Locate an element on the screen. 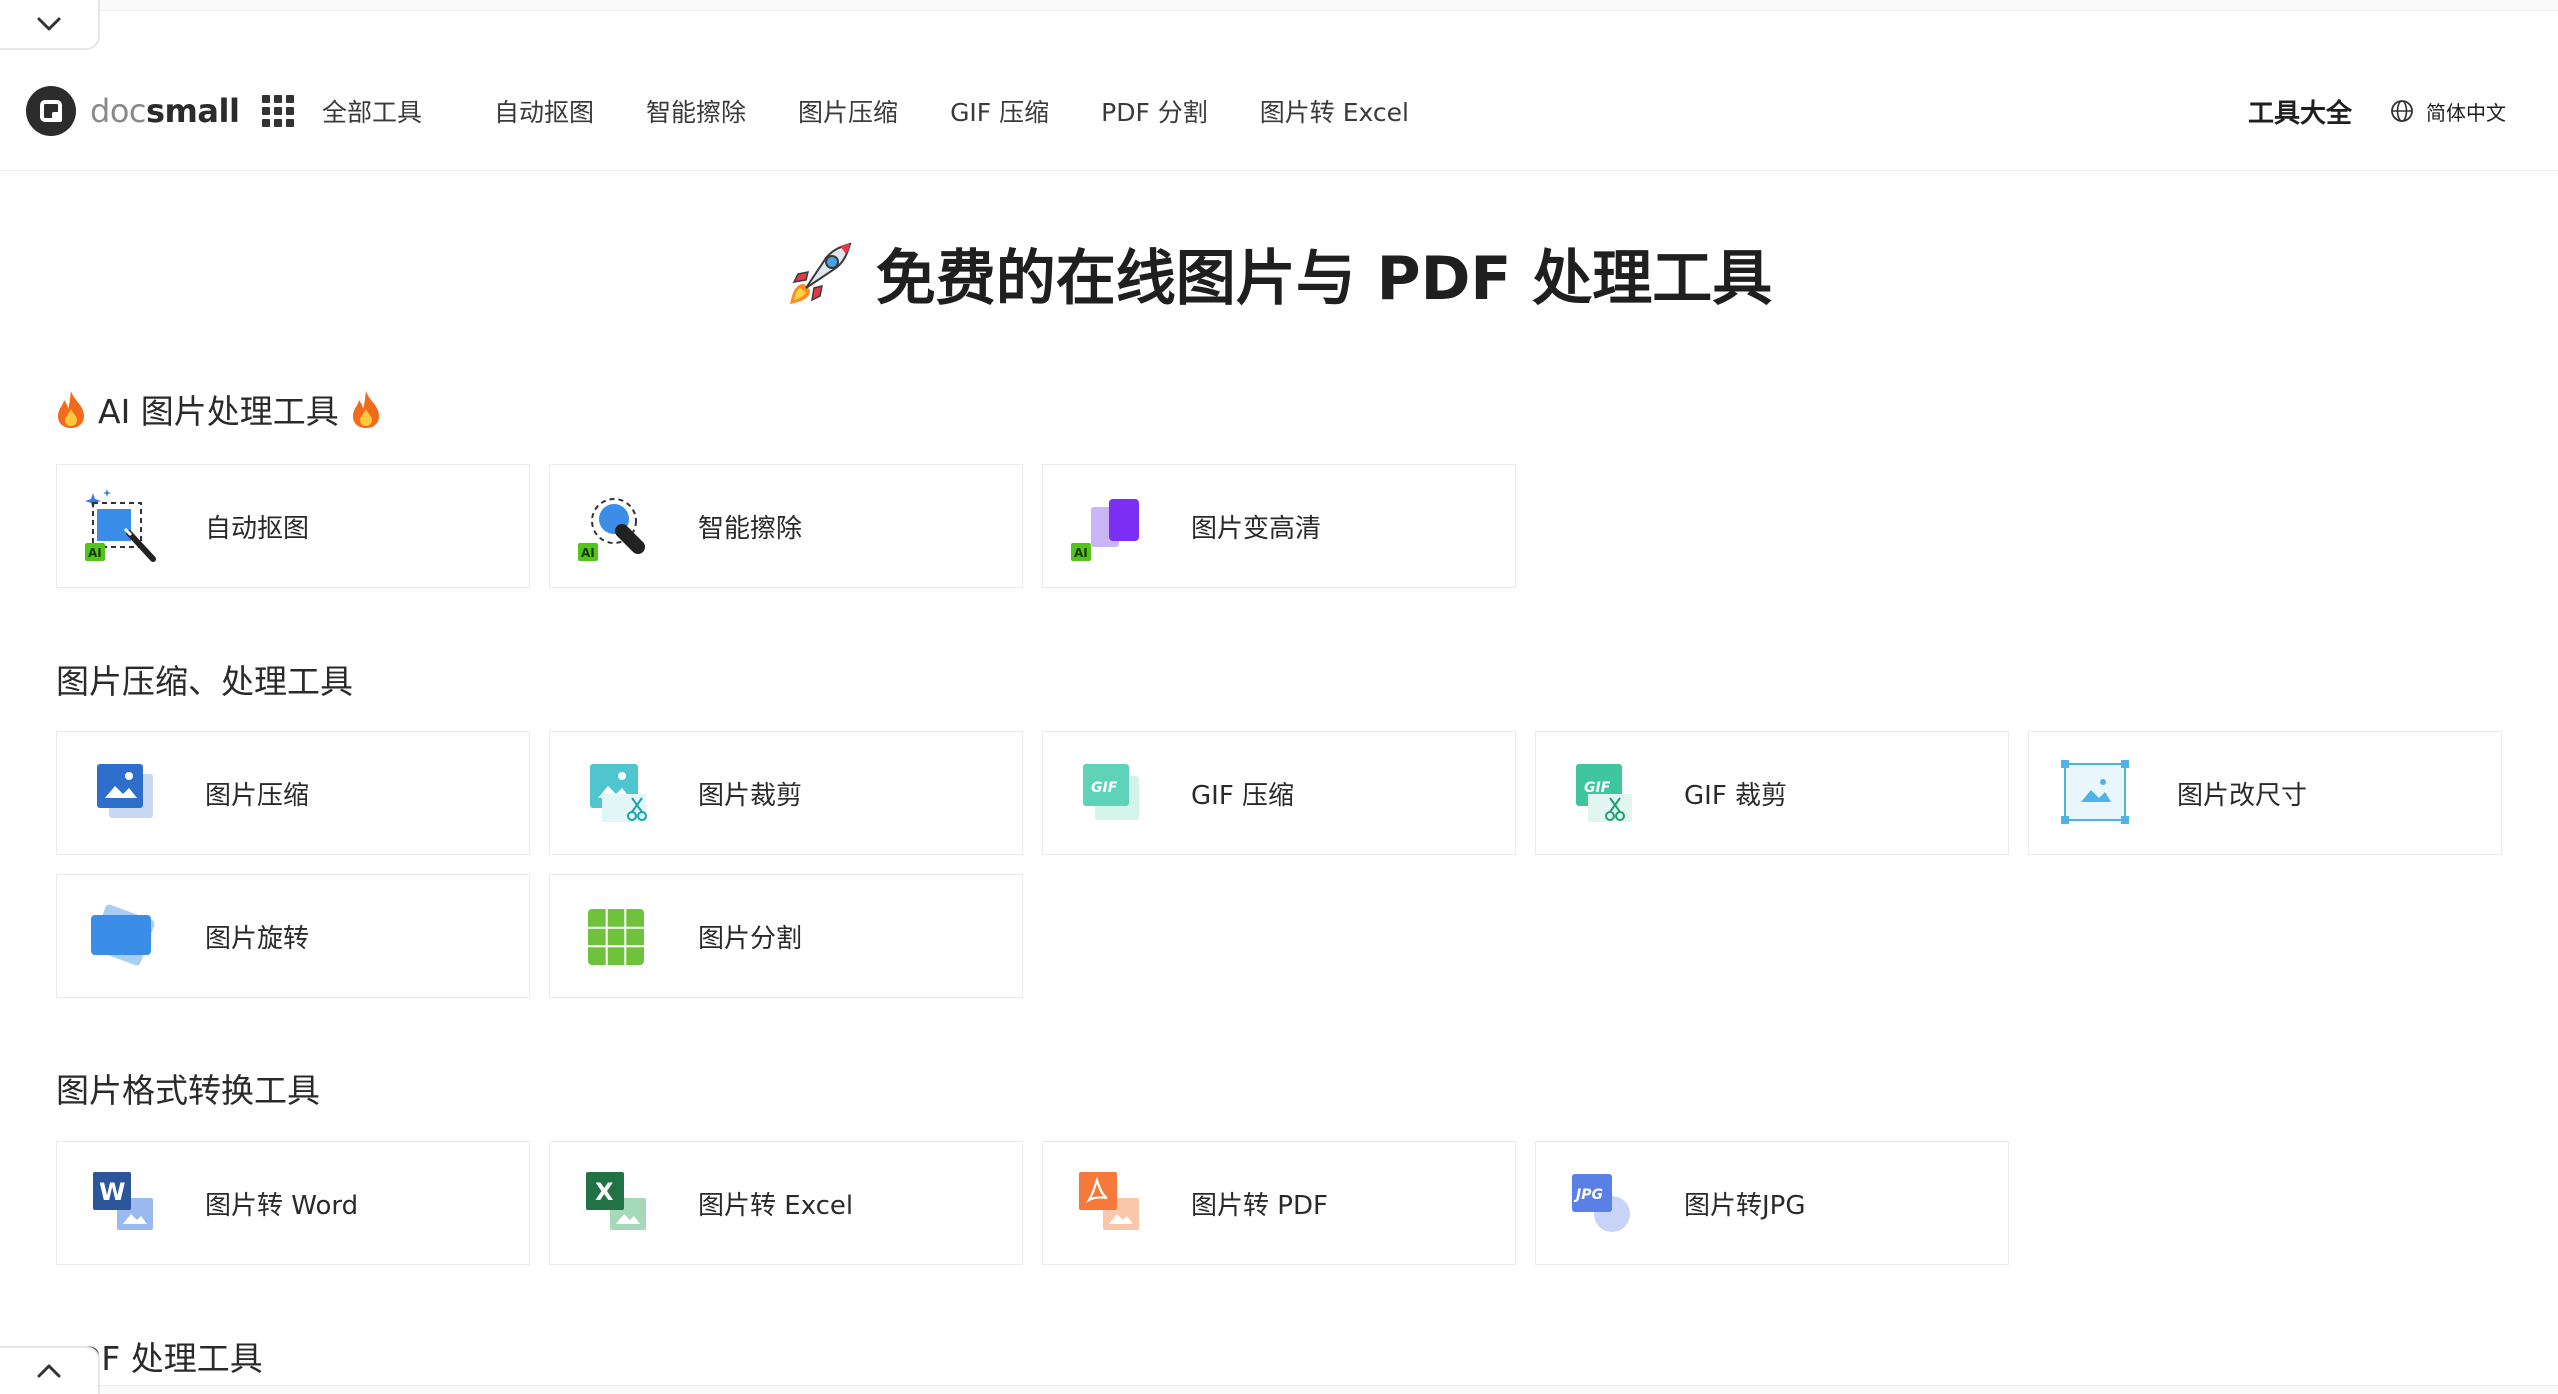 This screenshot has width=2558, height=1394. tool-card-upscale: AI 图片变高清 is located at coordinates (1279, 526).